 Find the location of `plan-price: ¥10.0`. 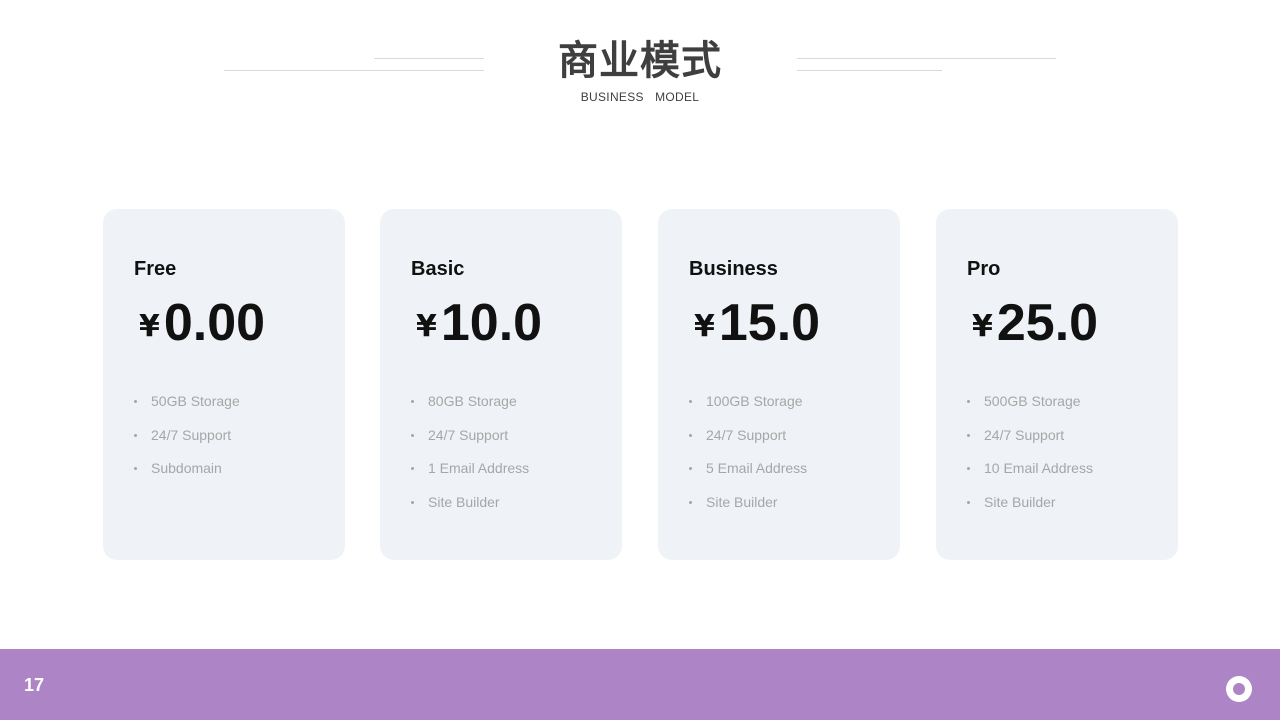

plan-price: ¥10.0 is located at coordinates (479, 323).